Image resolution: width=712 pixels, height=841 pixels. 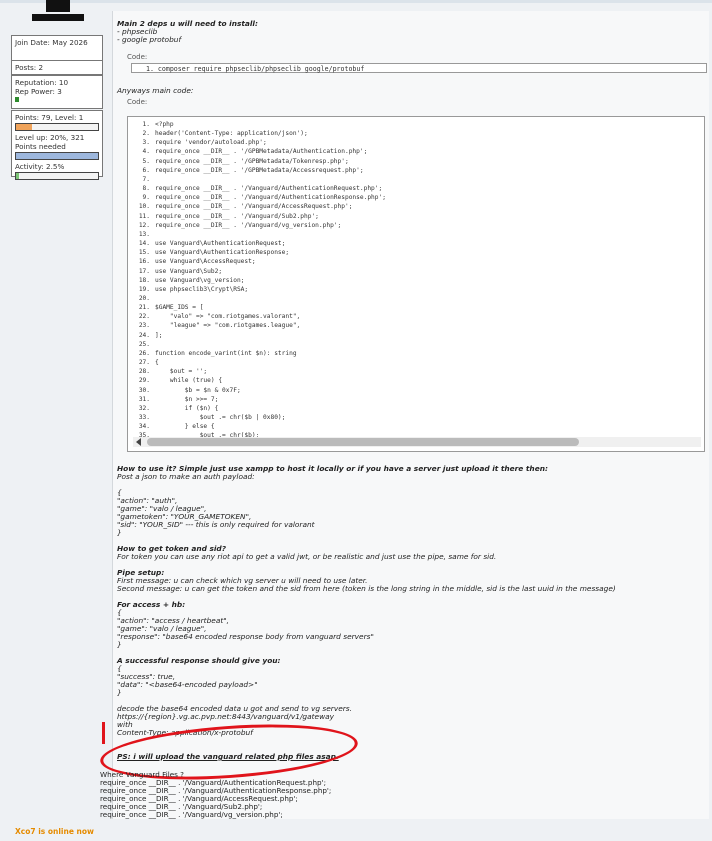 What do you see at coordinates (17, 99) in the screenshot?
I see `rep-icon` at bounding box center [17, 99].